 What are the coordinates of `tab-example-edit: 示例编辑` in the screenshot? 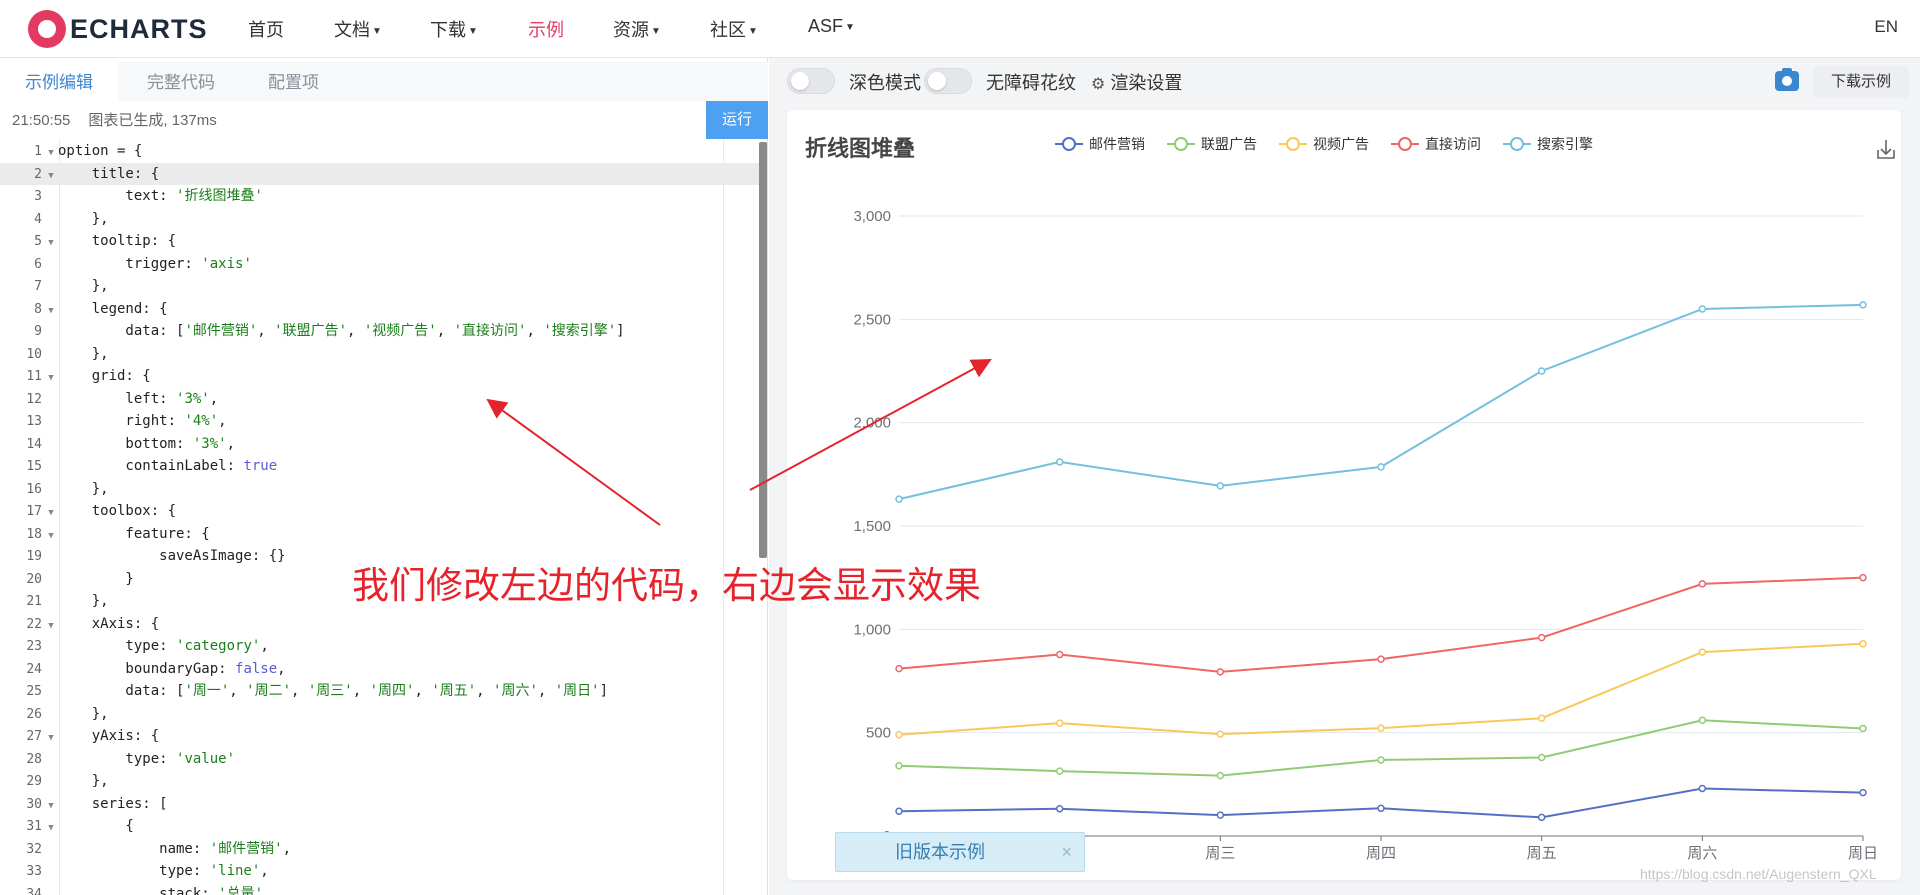 It's located at (59, 83).